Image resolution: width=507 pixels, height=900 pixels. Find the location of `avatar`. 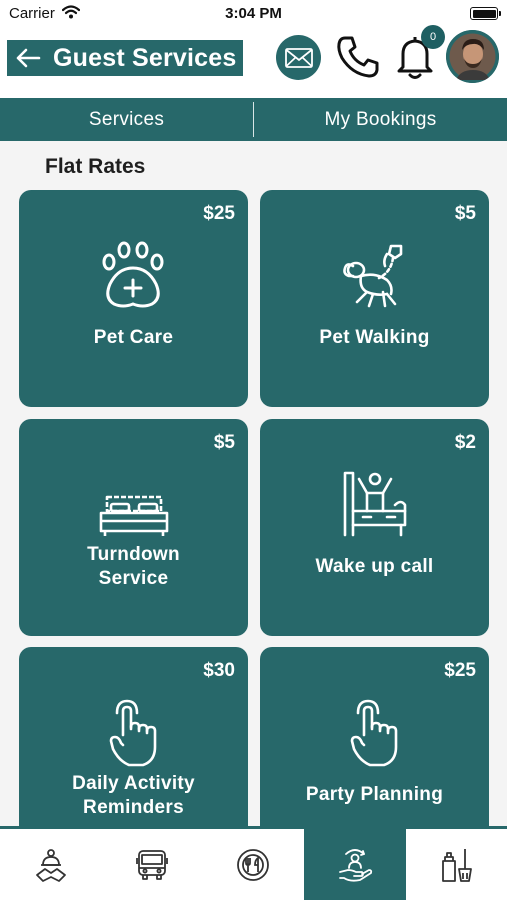

avatar is located at coordinates (472, 56).